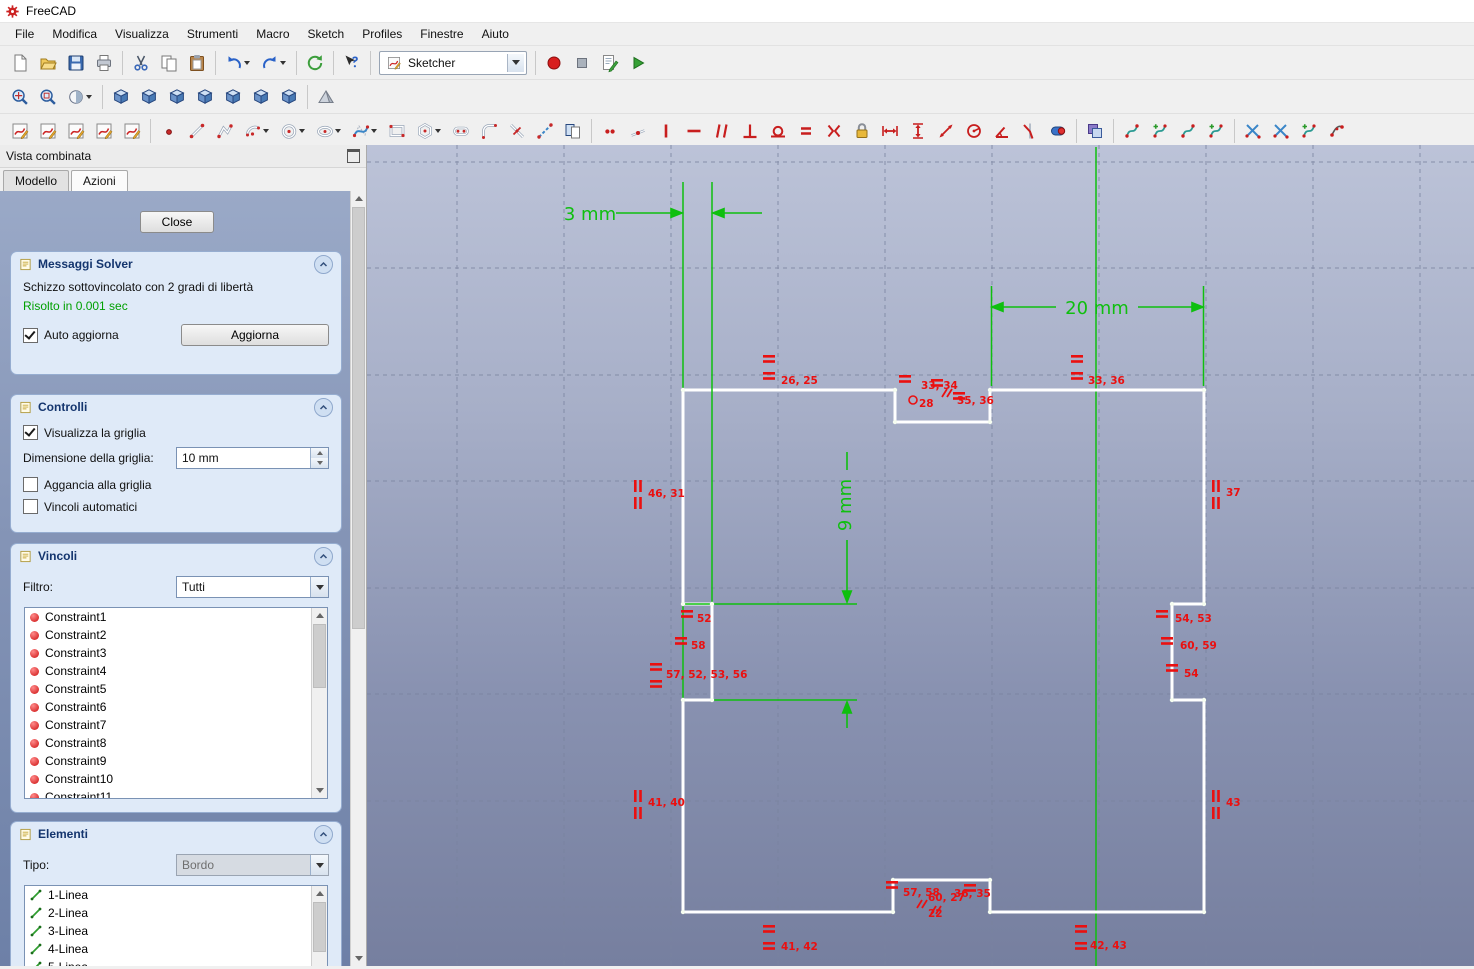 The image size is (1474, 969). I want to click on constraint-label: 33, 36, so click(1106, 381).